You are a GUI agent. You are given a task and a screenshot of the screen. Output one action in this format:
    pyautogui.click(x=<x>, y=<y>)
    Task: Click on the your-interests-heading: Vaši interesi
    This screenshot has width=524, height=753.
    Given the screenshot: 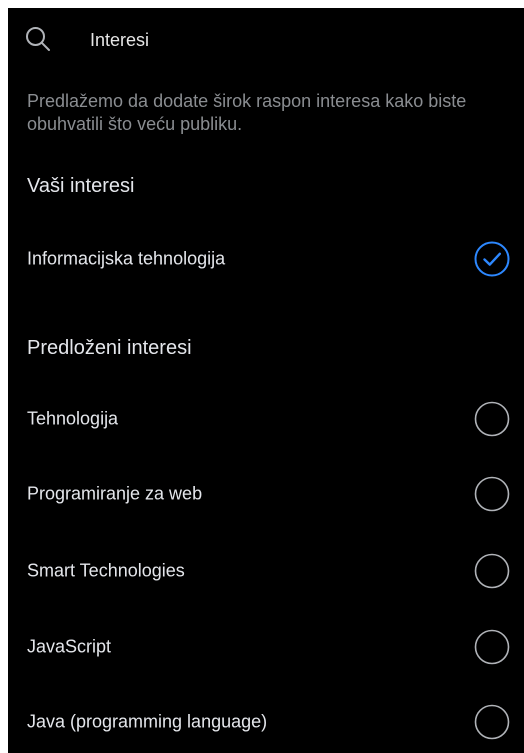 What is the action you would take?
    pyautogui.click(x=81, y=186)
    